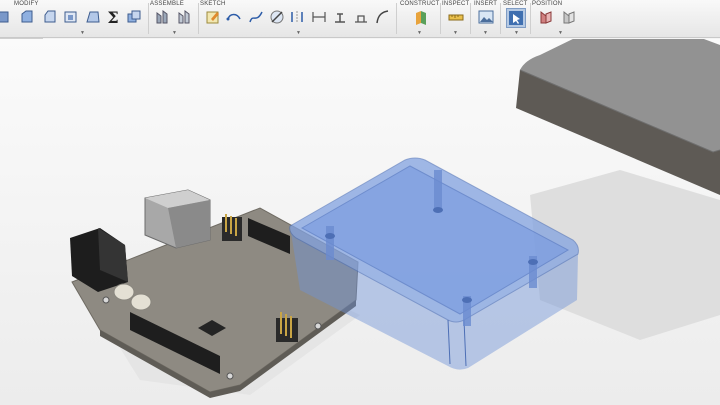 This screenshot has height=405, width=720. Describe the element at coordinates (420, 4) in the screenshot. I see `construct-group-label: CONSTRUCT` at that location.